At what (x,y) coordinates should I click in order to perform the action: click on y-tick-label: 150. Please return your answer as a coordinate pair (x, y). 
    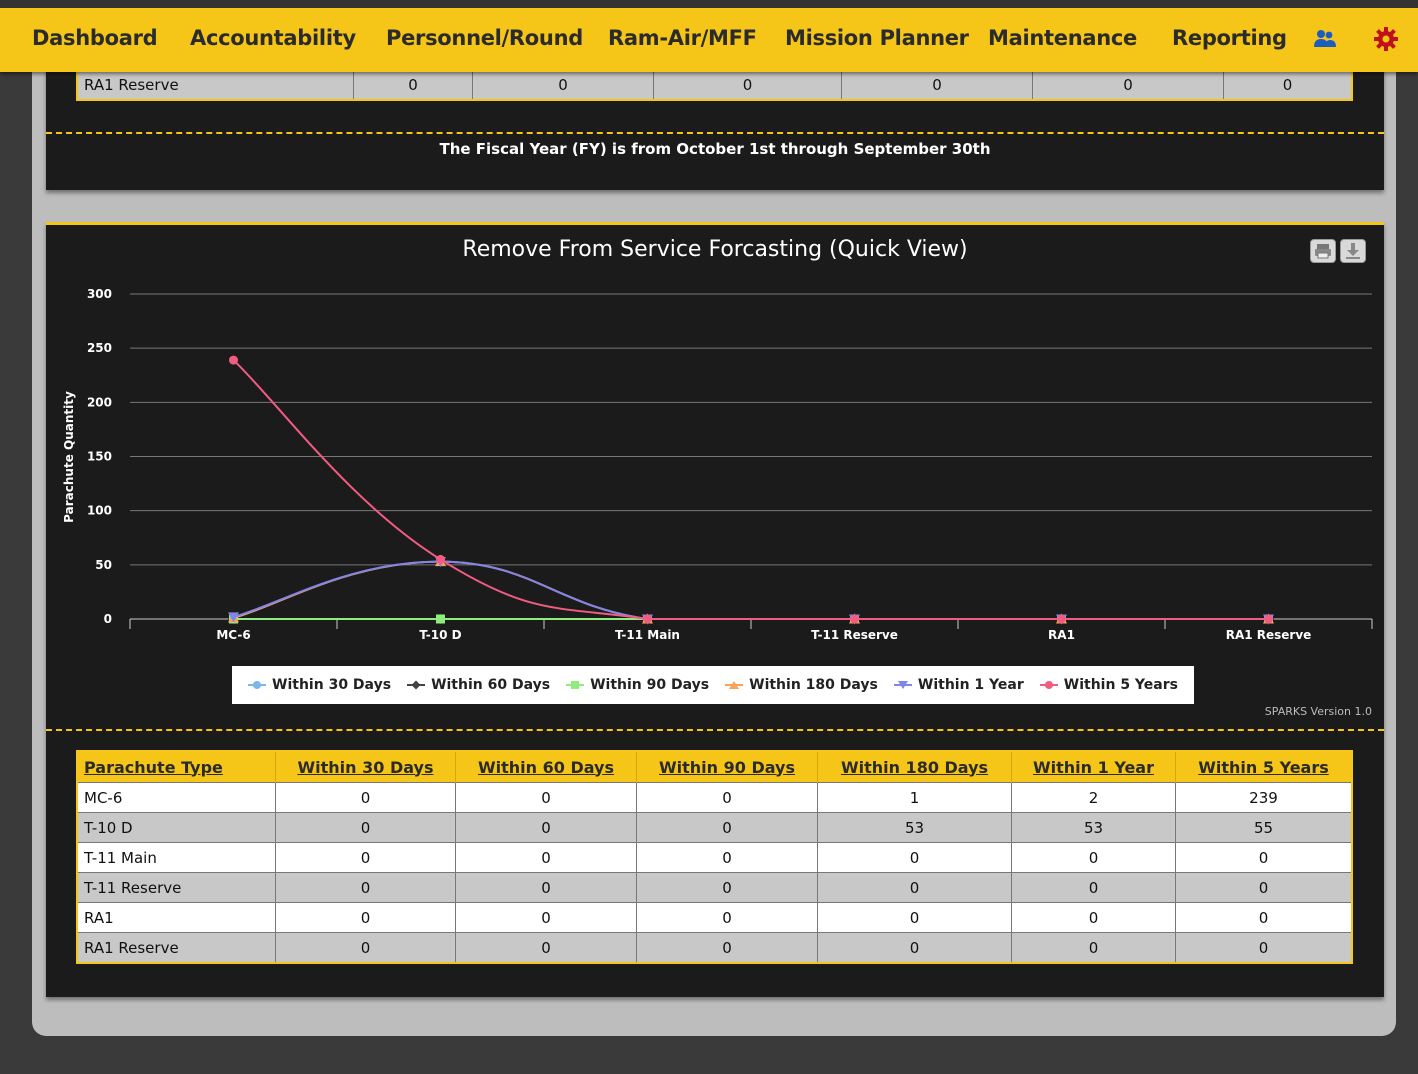
    Looking at the image, I should click on (99, 457).